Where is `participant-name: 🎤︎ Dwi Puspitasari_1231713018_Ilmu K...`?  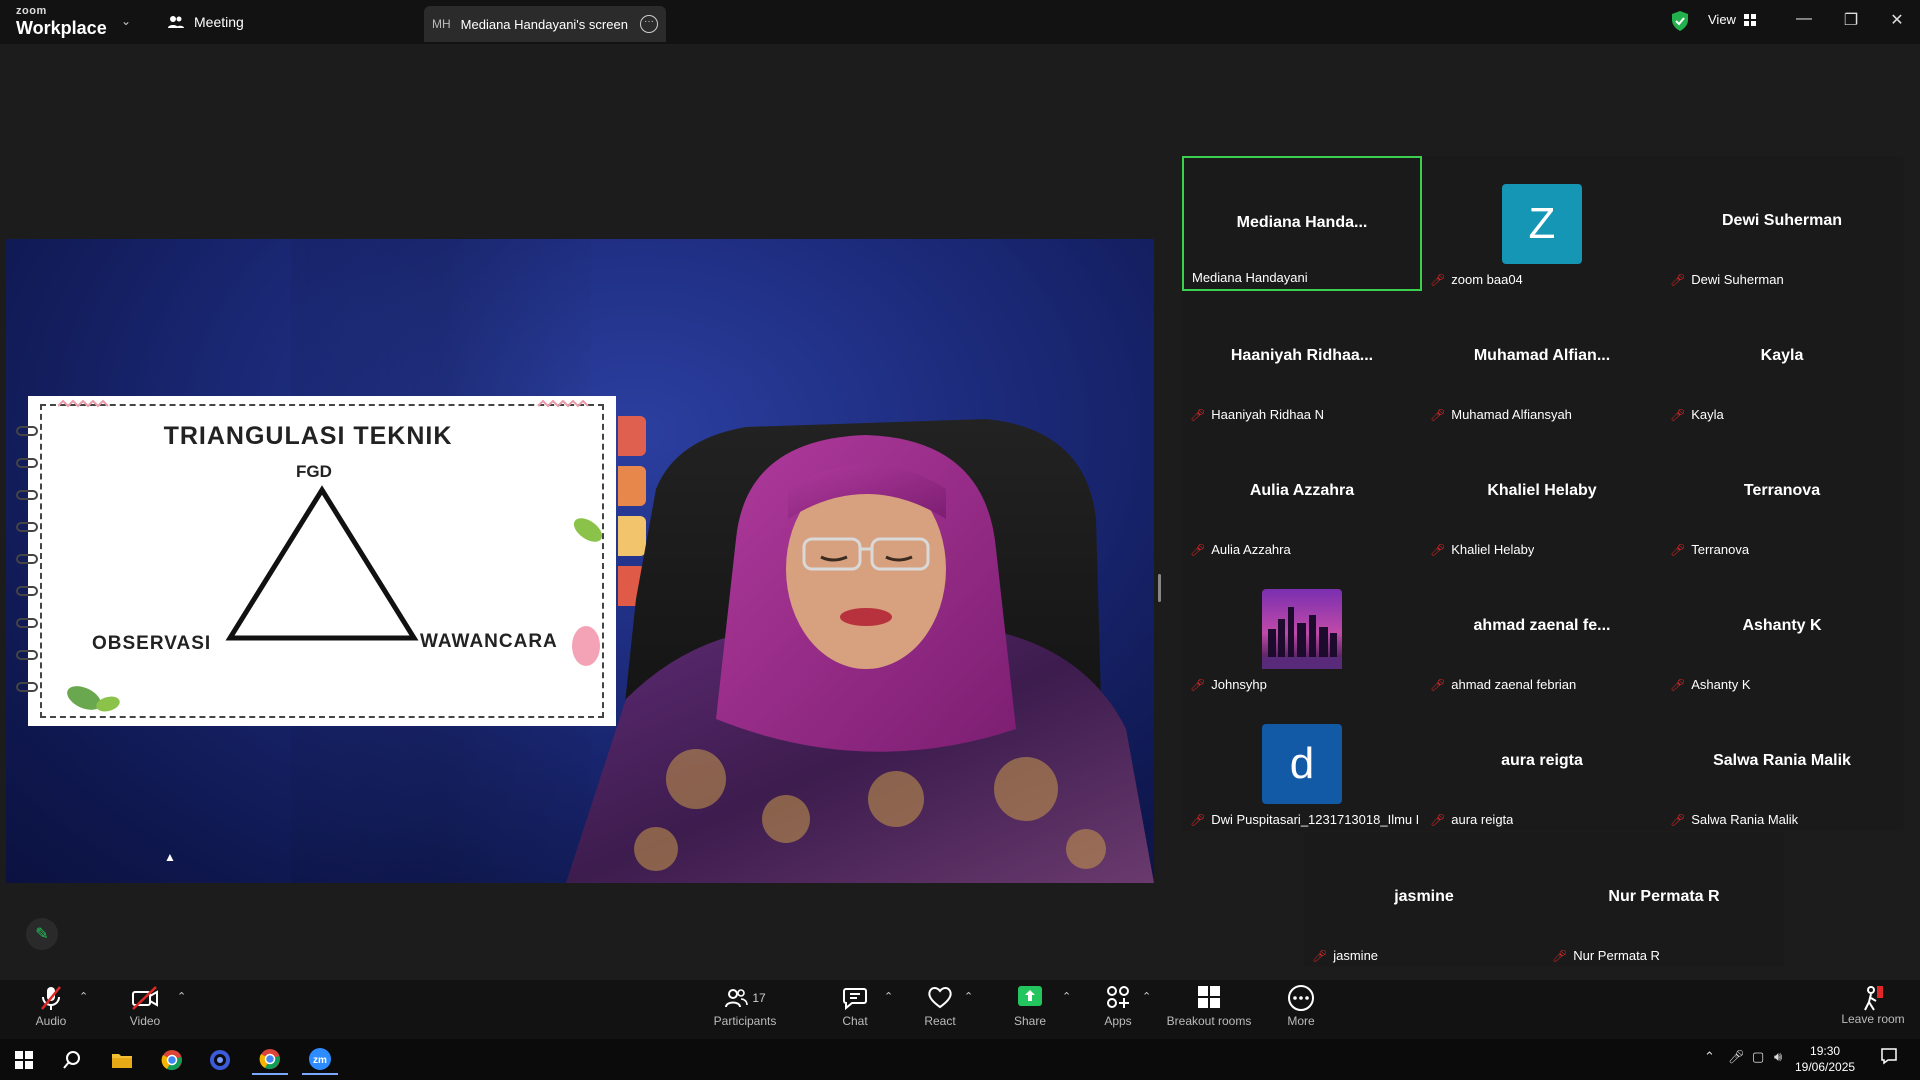 participant-name: 🎤︎ Dwi Puspitasari_1231713018_Ilmu K... is located at coordinates (1304, 819).